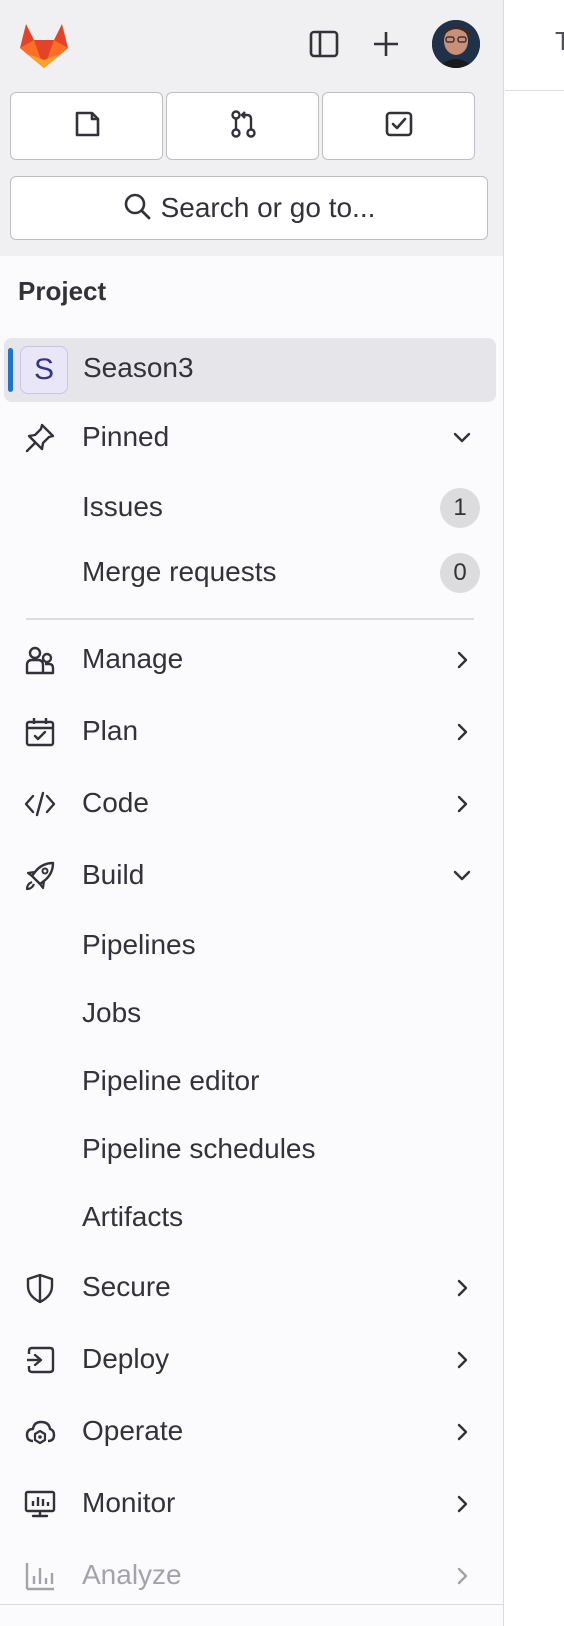  Describe the element at coordinates (251, 946) in the screenshot. I see `build-item-pipelines: Pipelines` at that location.